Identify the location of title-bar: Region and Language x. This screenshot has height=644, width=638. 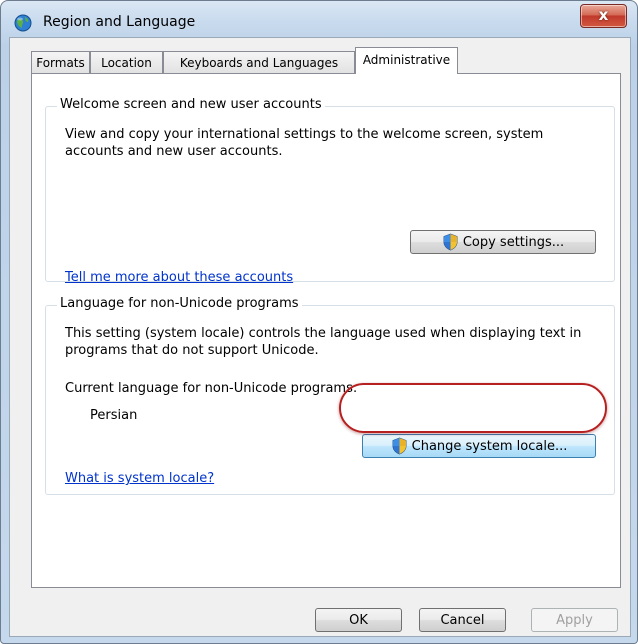
(319, 19).